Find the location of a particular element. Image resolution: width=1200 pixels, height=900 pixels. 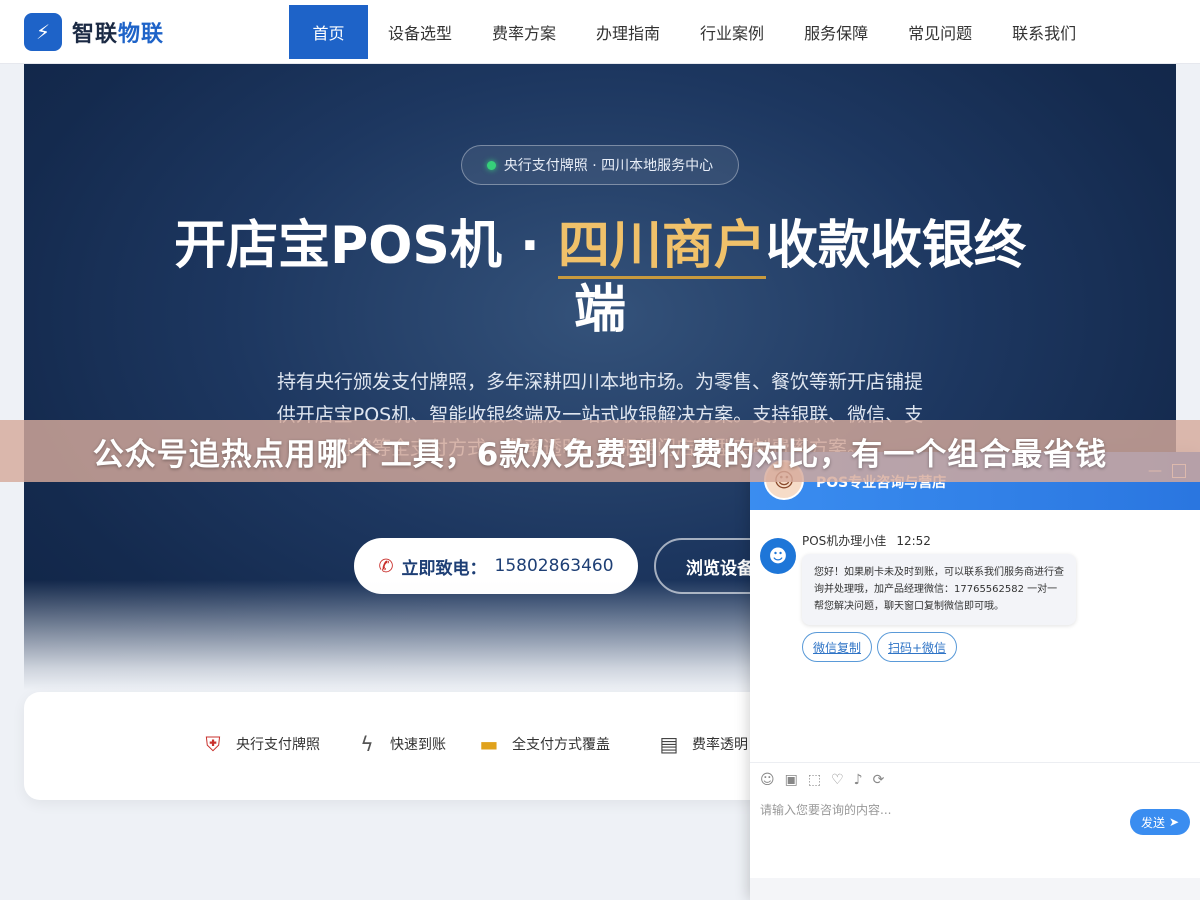

feature-all-payments: ▬ 全支付方式覆盖 is located at coordinates (543, 744).